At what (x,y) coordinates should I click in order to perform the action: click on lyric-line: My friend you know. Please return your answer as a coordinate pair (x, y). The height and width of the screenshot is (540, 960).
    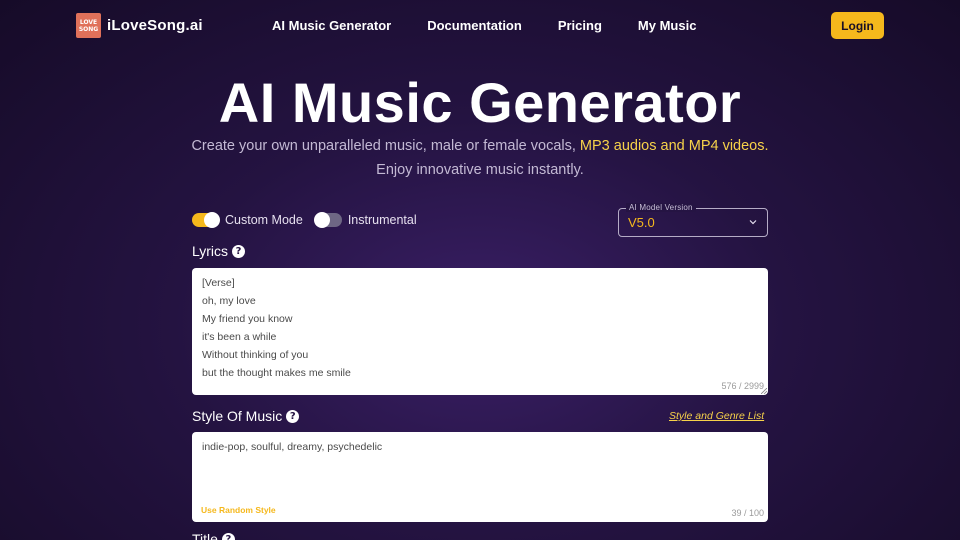
    Looking at the image, I should click on (247, 319).